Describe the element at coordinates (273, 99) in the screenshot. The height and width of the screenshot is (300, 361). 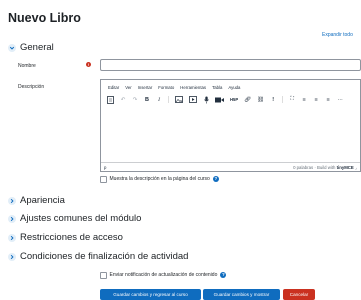
I see `accessibility-checker-icon: !` at that location.